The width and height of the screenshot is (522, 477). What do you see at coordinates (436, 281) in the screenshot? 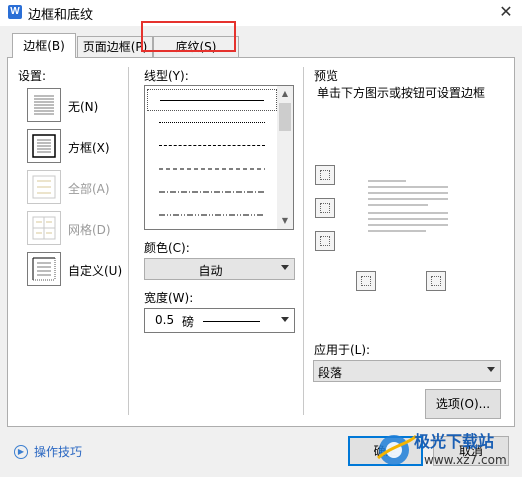
I see `right-border-button` at bounding box center [436, 281].